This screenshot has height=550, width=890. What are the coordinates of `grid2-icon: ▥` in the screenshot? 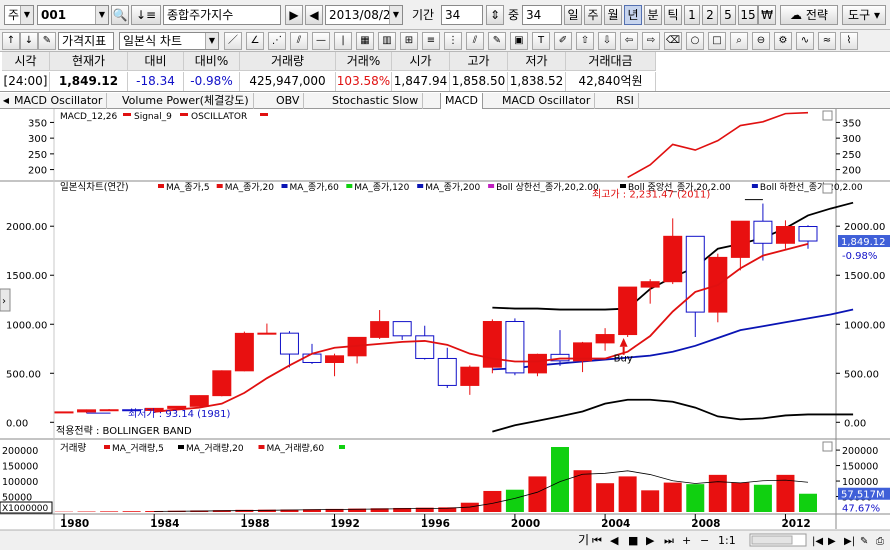 It's located at (387, 41).